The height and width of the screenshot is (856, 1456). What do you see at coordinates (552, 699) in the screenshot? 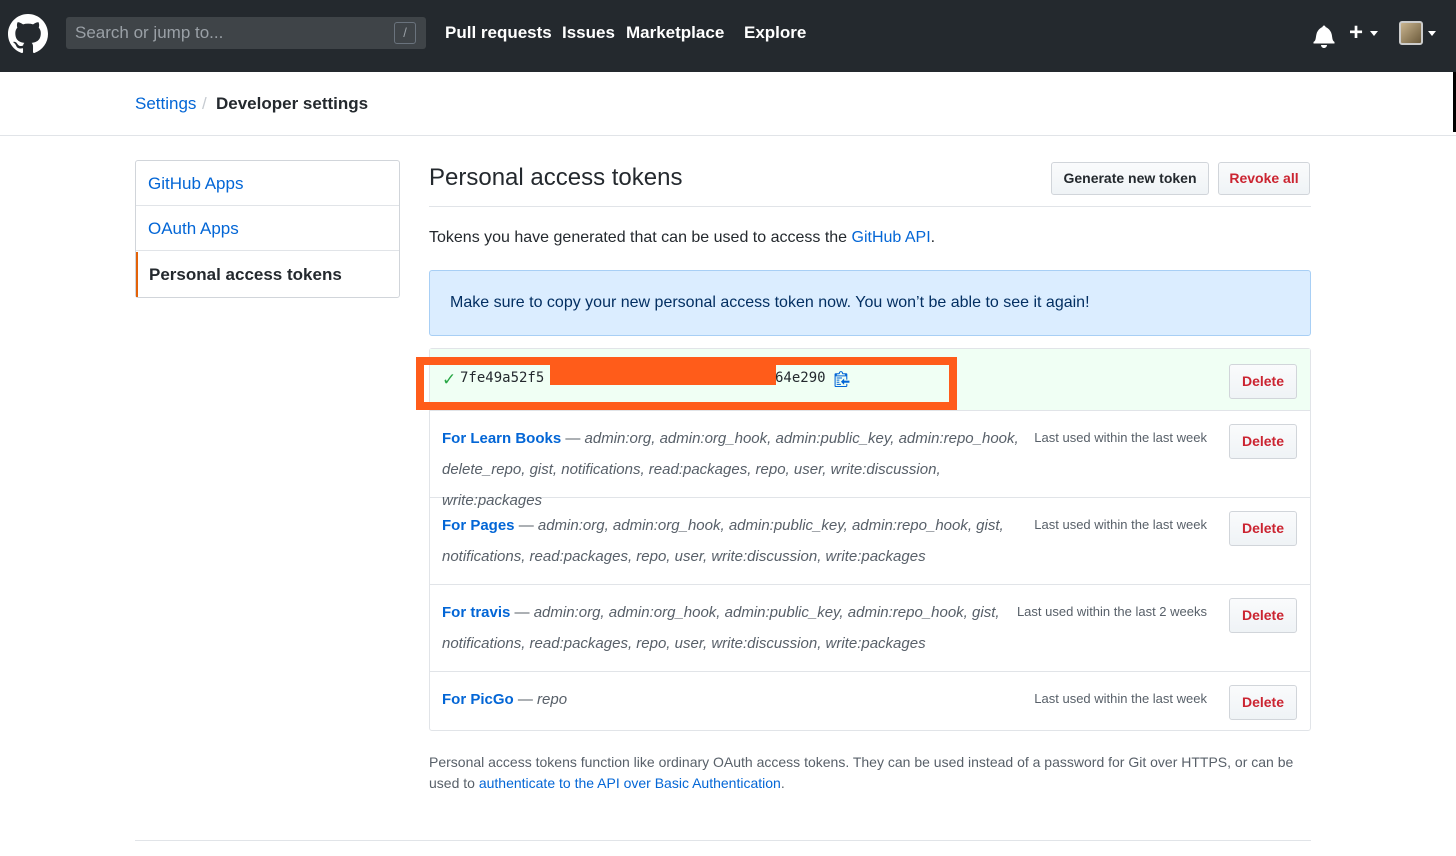
I see `token-scopes: repo` at bounding box center [552, 699].